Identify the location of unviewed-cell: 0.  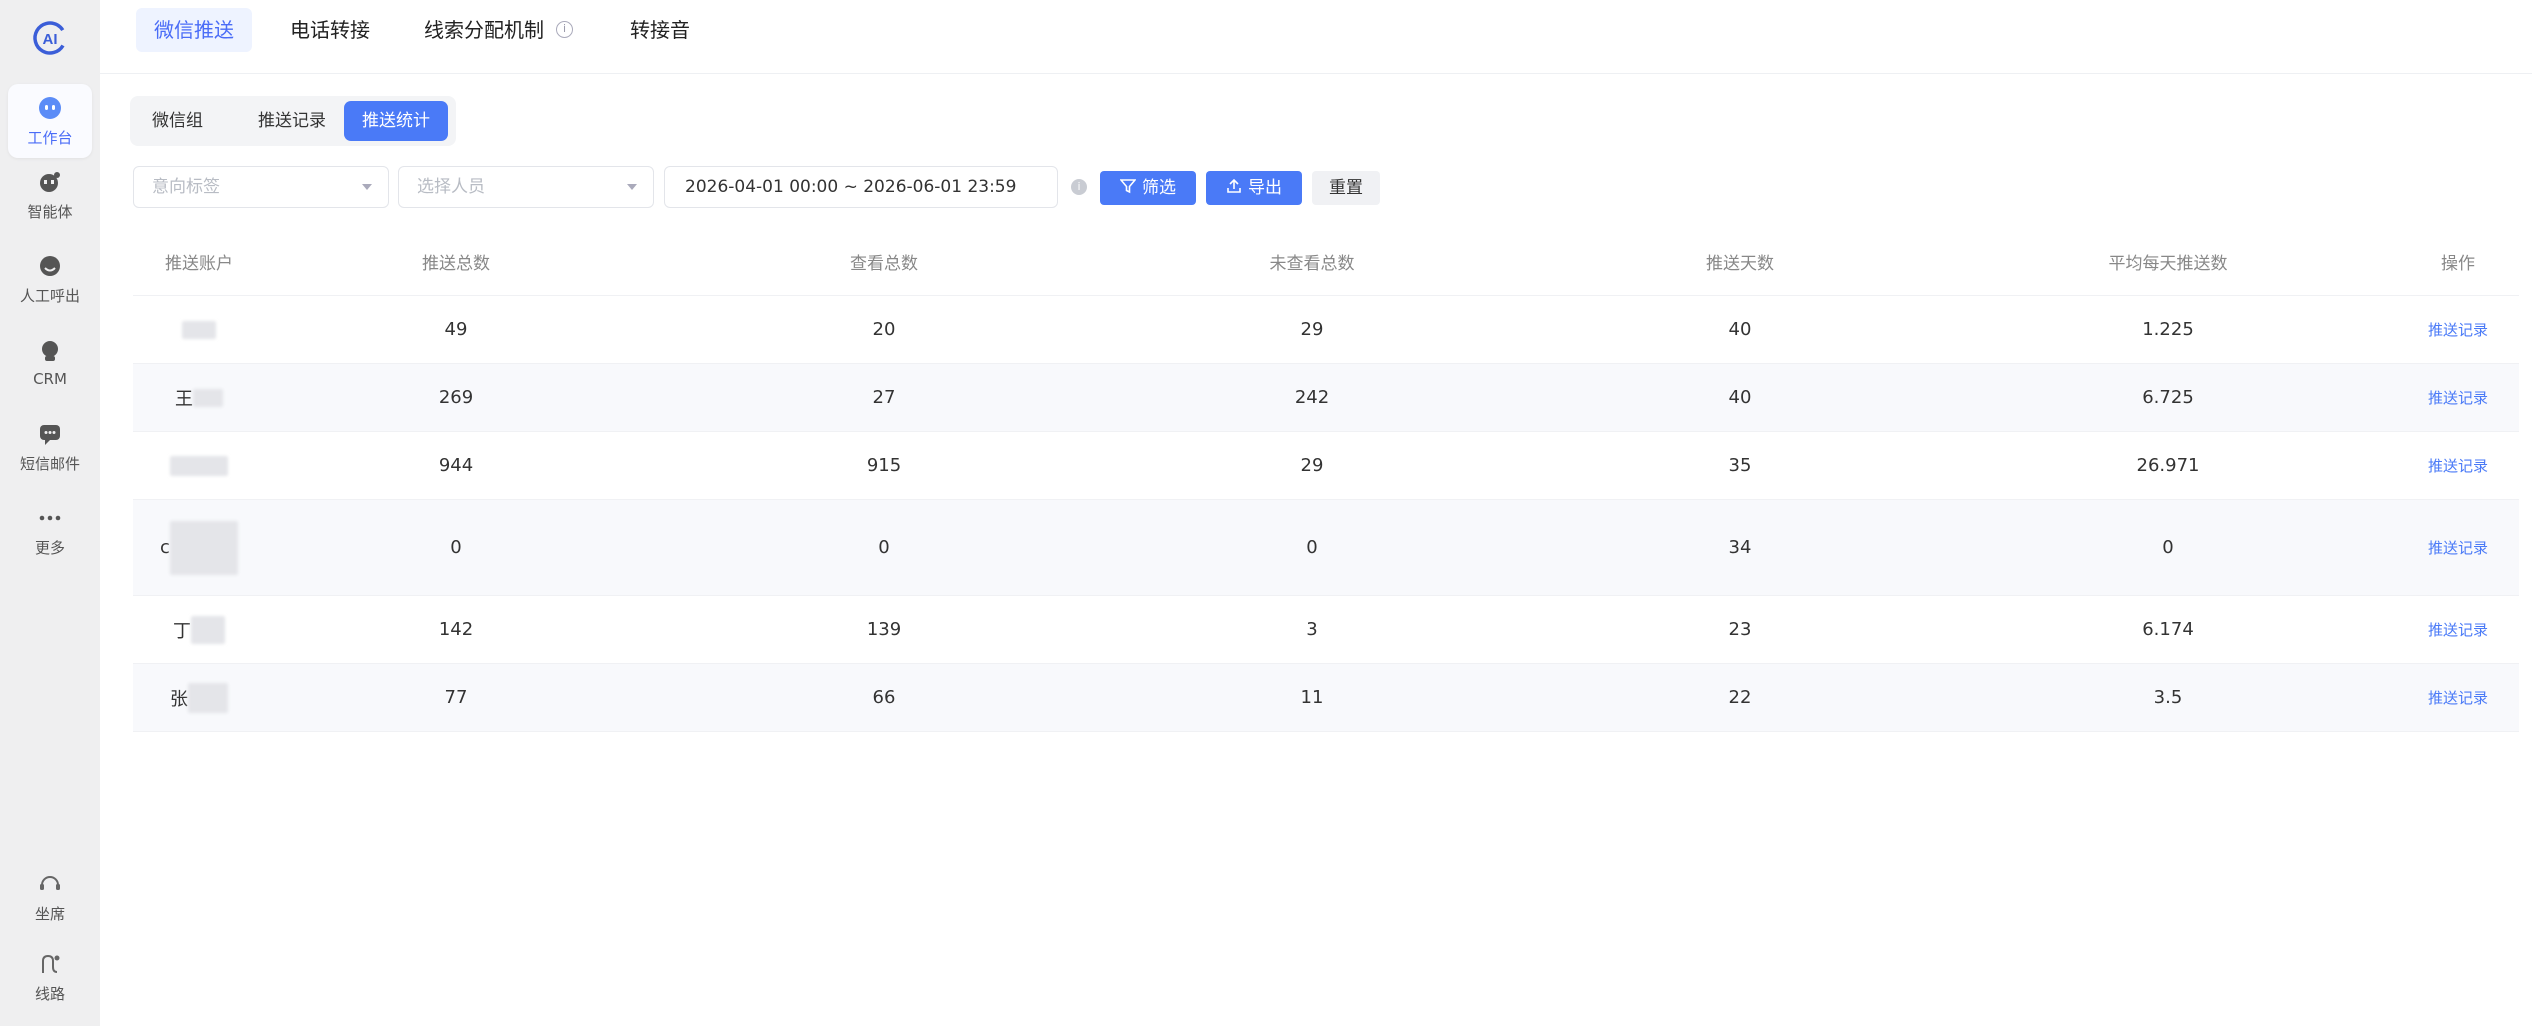
(1312, 547).